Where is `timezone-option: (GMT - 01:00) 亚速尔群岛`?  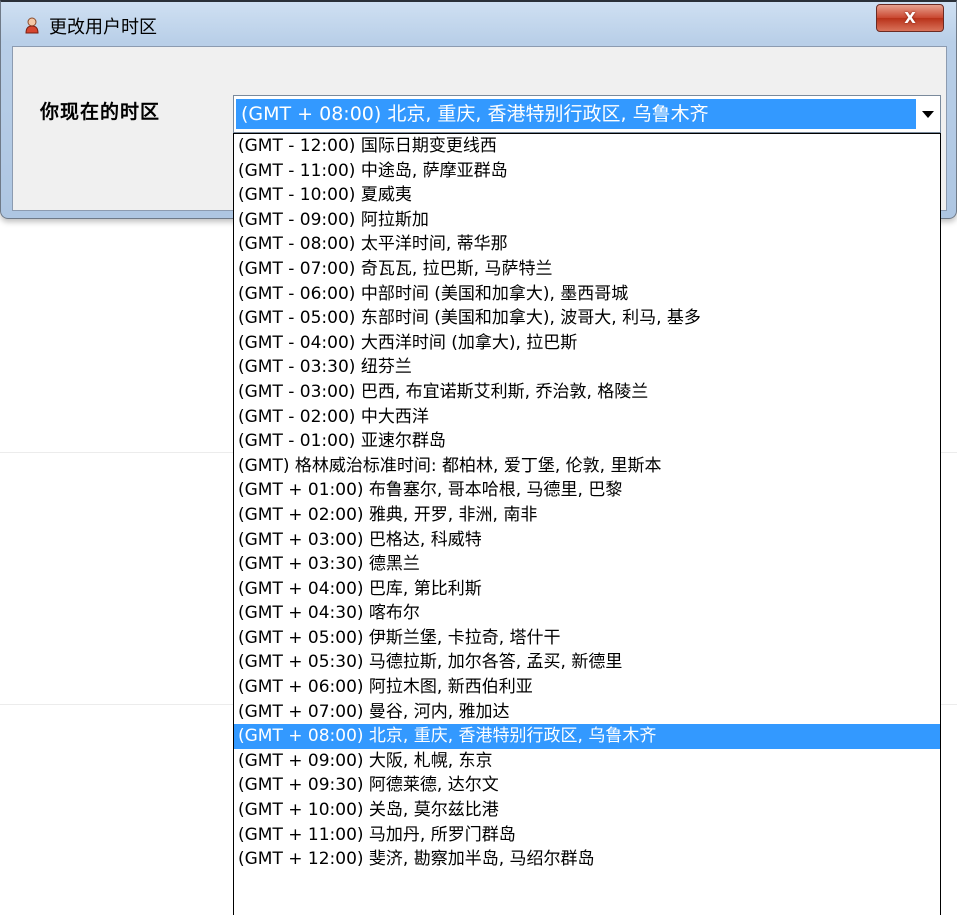
timezone-option: (GMT - 01:00) 亚速尔群岛 is located at coordinates (587, 441).